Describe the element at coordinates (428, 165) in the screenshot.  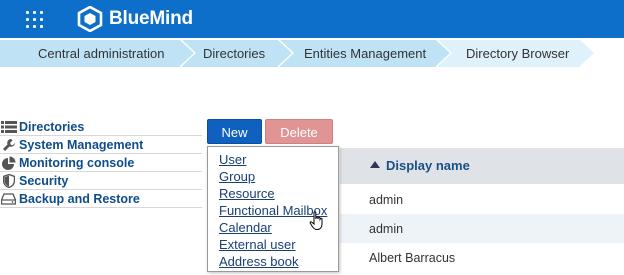
I see `column-header-display-name: Display name` at that location.